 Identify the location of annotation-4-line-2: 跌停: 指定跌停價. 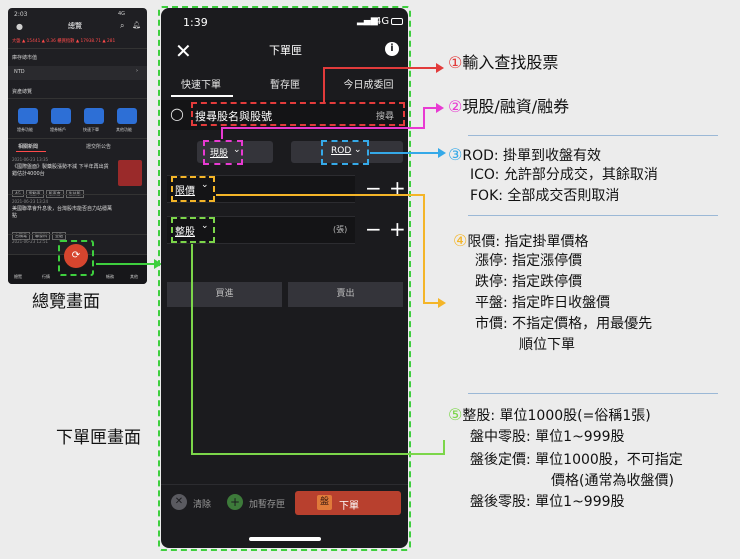
(529, 282).